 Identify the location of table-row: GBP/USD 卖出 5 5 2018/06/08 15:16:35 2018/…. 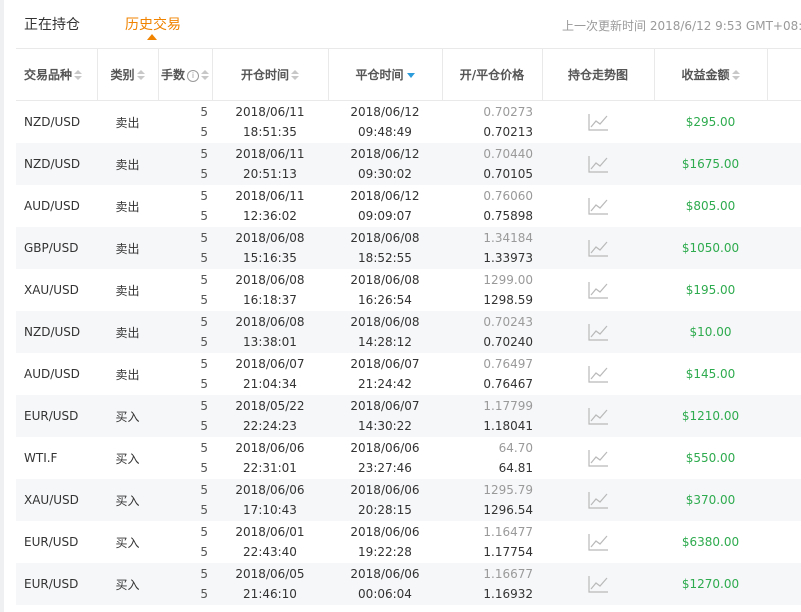
(408, 248).